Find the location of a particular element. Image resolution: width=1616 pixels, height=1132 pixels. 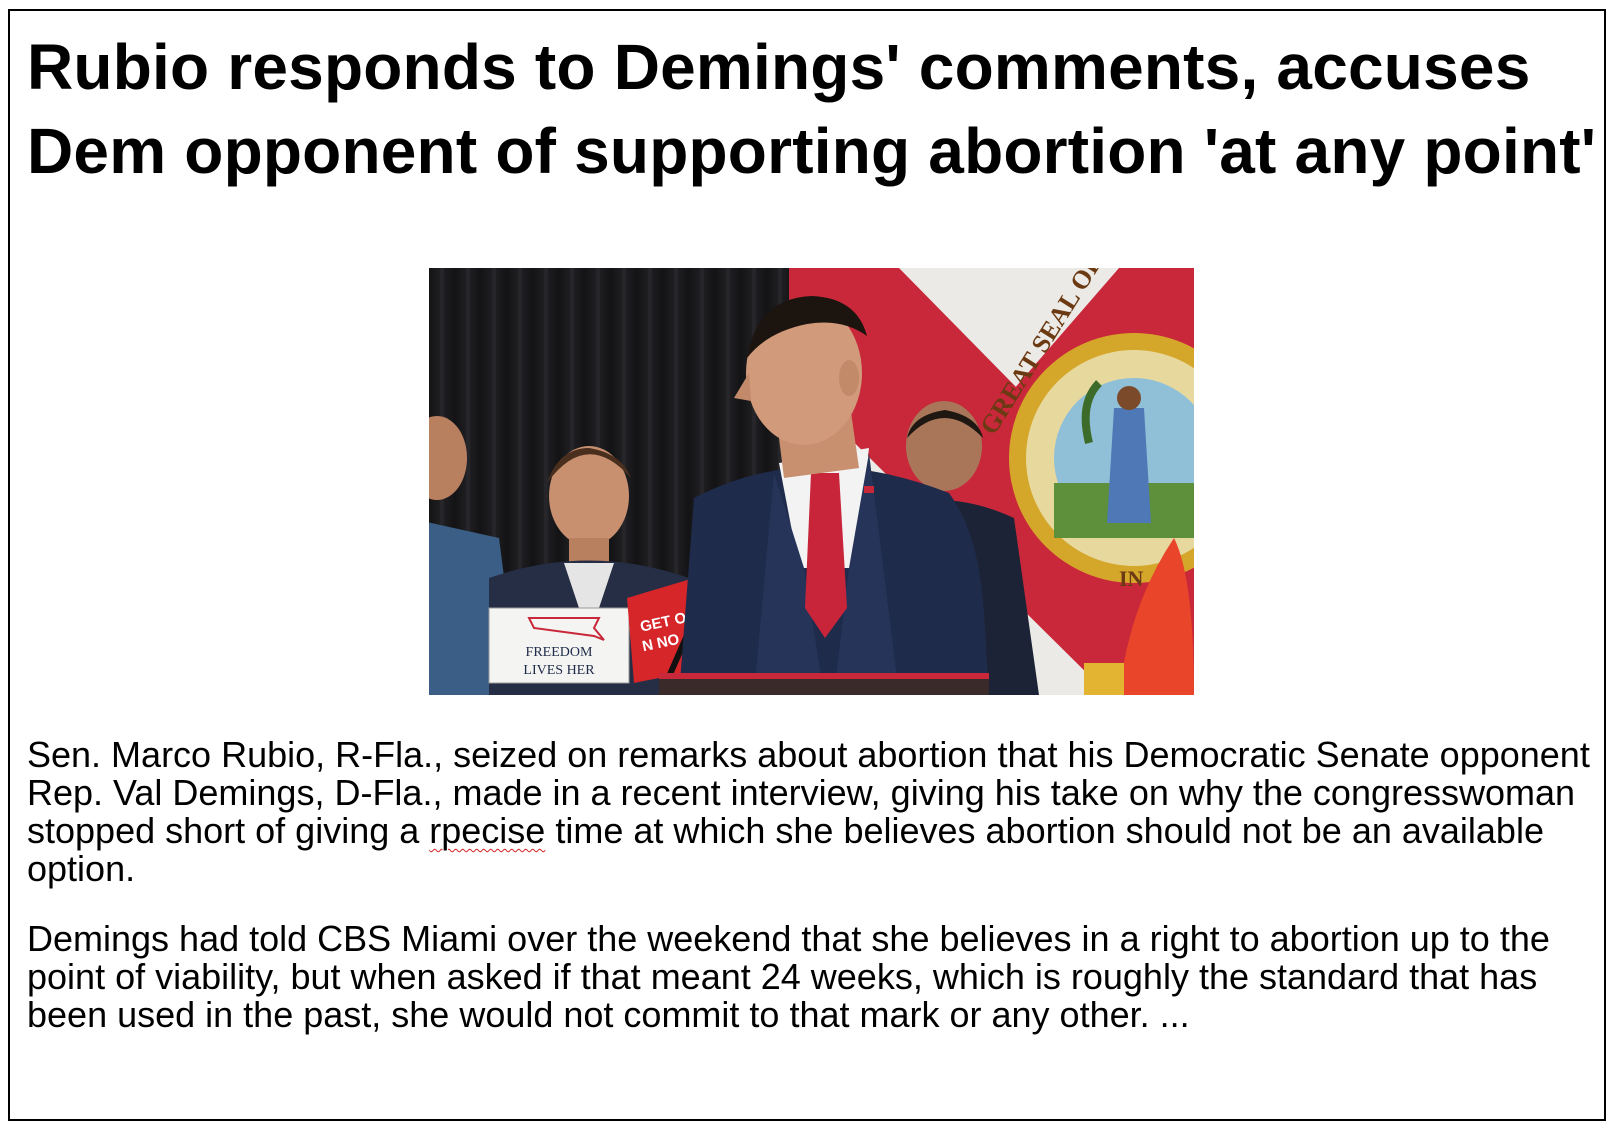

freedom-lives-here-sign: FREEDOM LIVES HER is located at coordinates (559, 645).